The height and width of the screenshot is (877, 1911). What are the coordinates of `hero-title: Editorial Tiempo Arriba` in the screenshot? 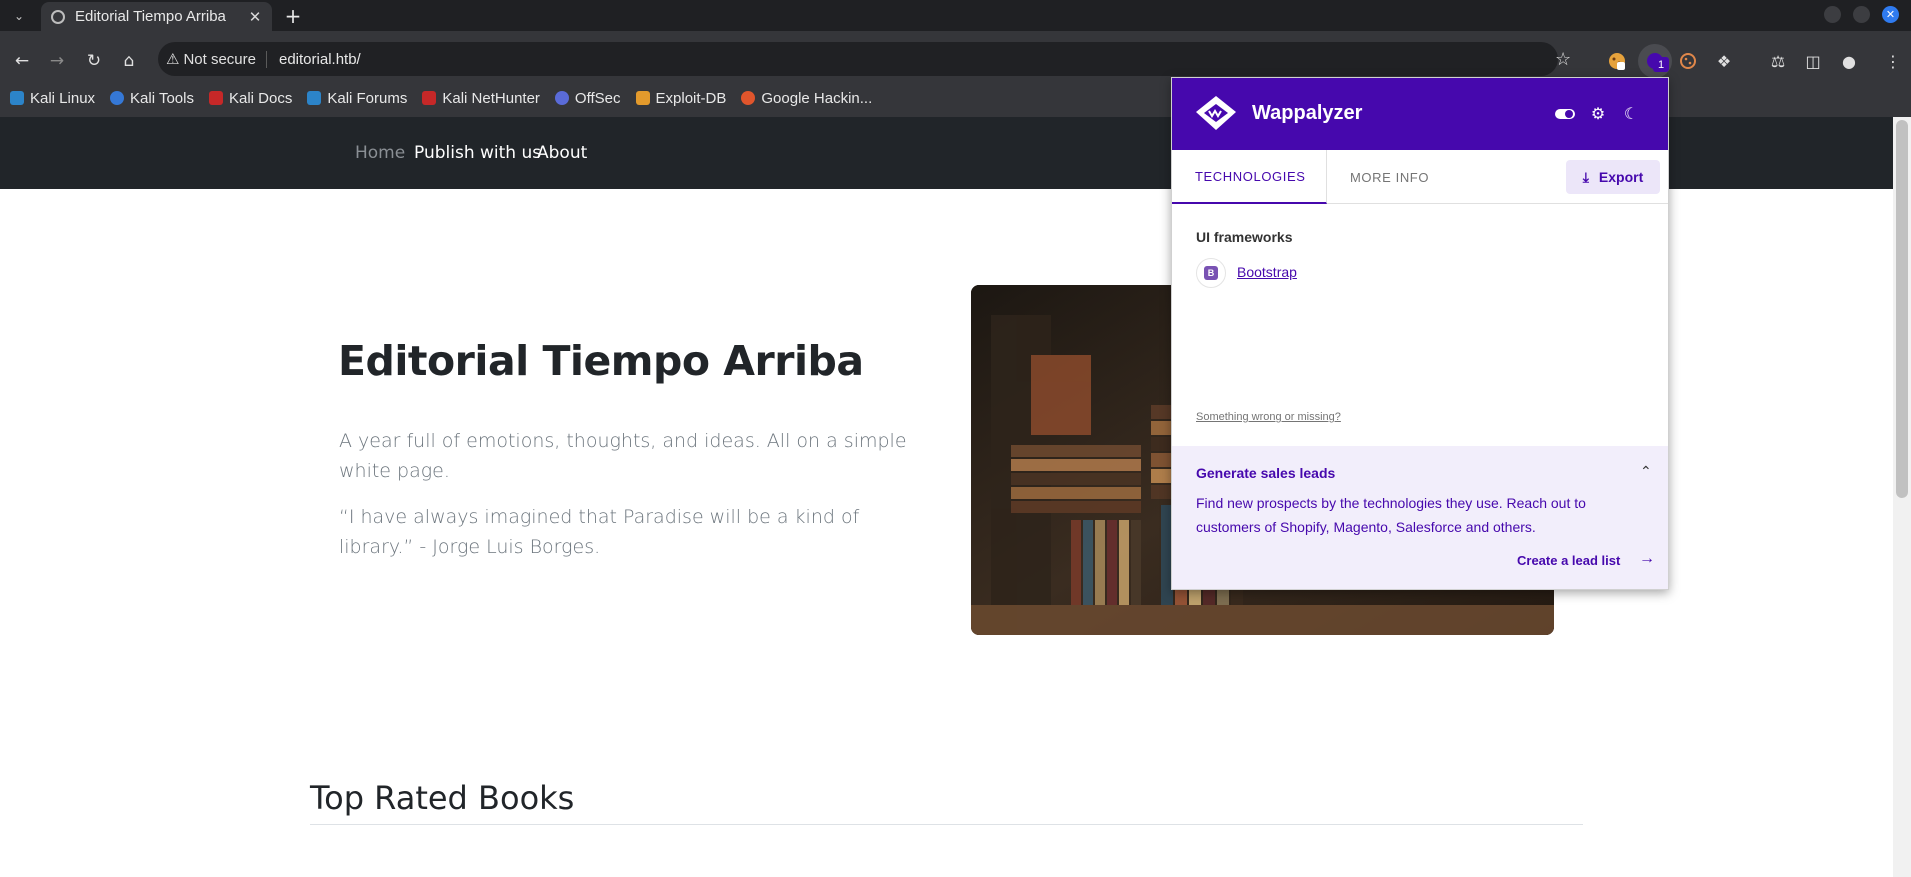 It's located at (601, 361).